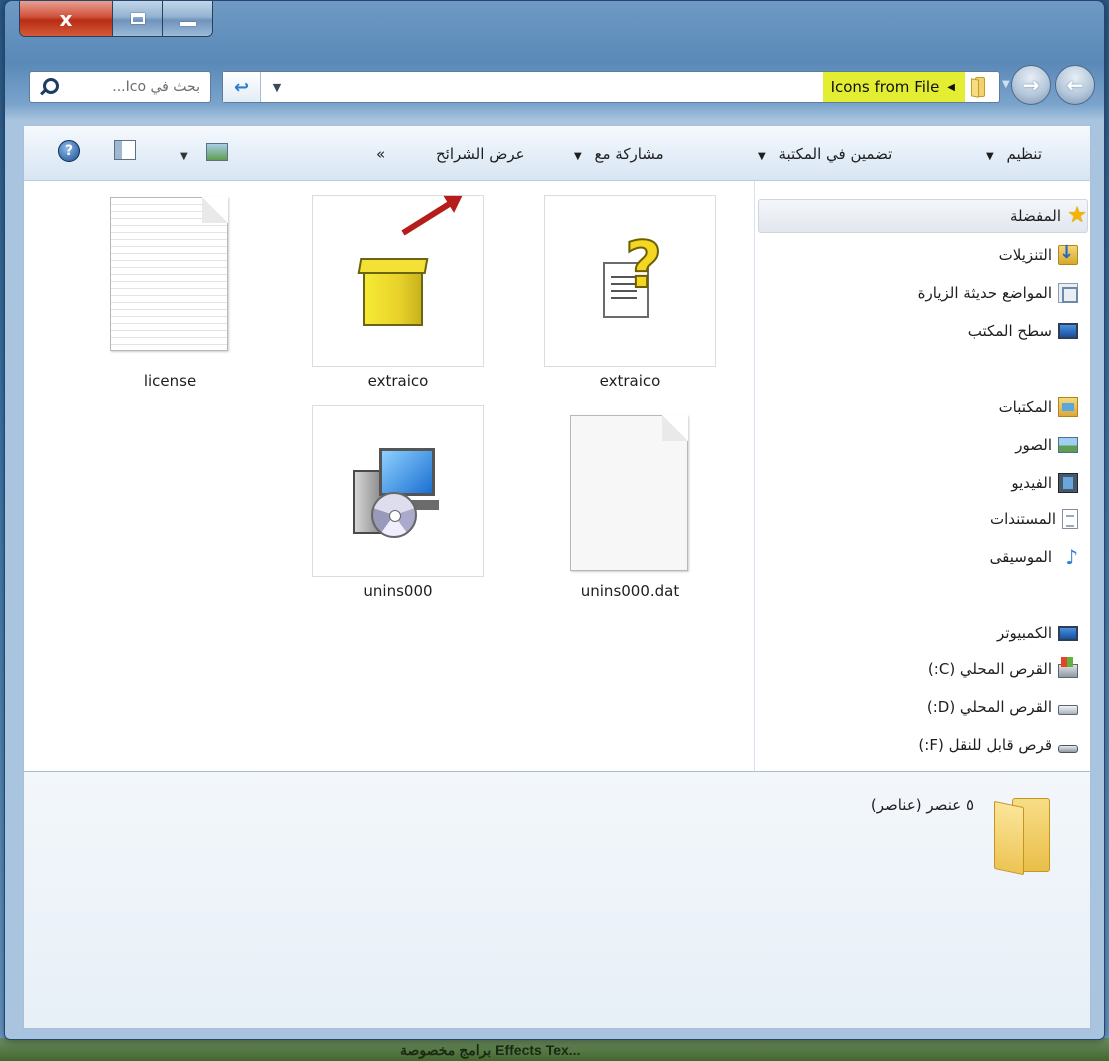  What do you see at coordinates (1035, 216) in the screenshot?
I see `nav-item-label: المفضلة` at bounding box center [1035, 216].